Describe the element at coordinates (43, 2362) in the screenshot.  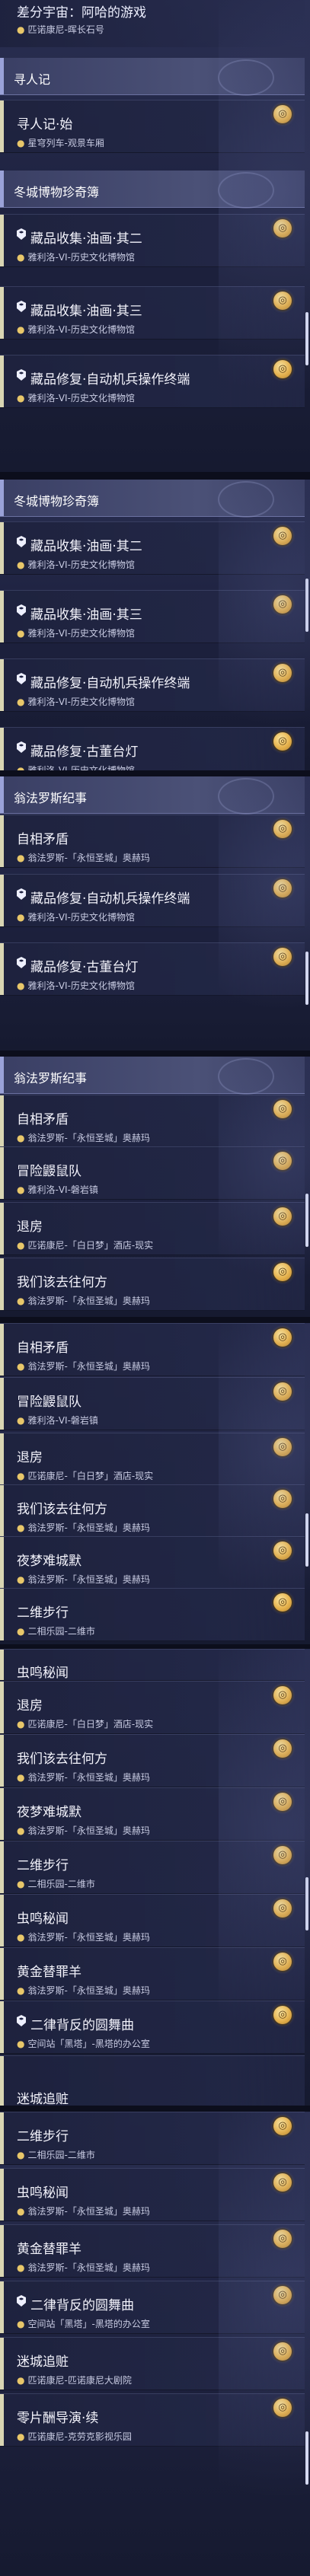
I see `quest-title: 迷城追赃` at that location.